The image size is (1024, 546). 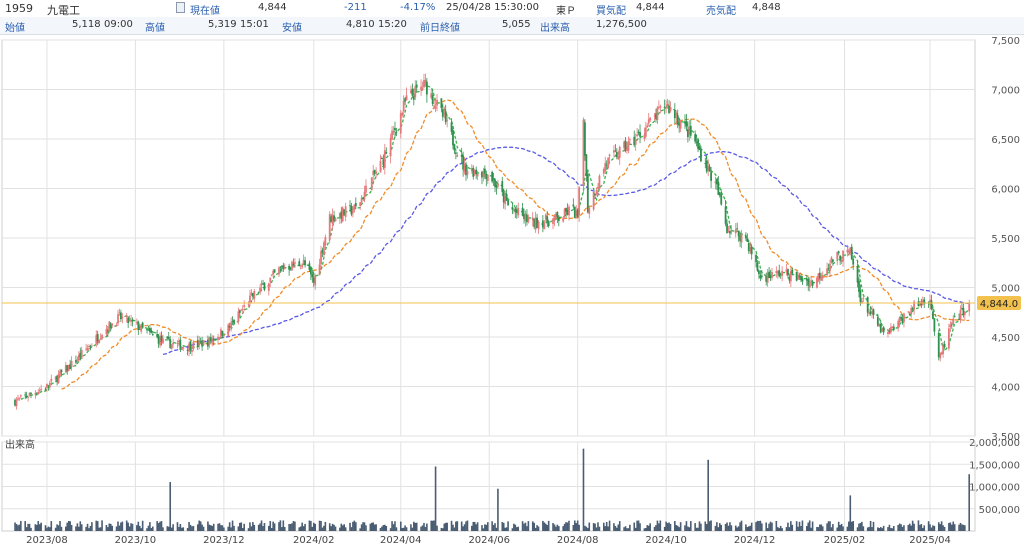 I want to click on date-tick-label: 2025/04, so click(x=930, y=540).